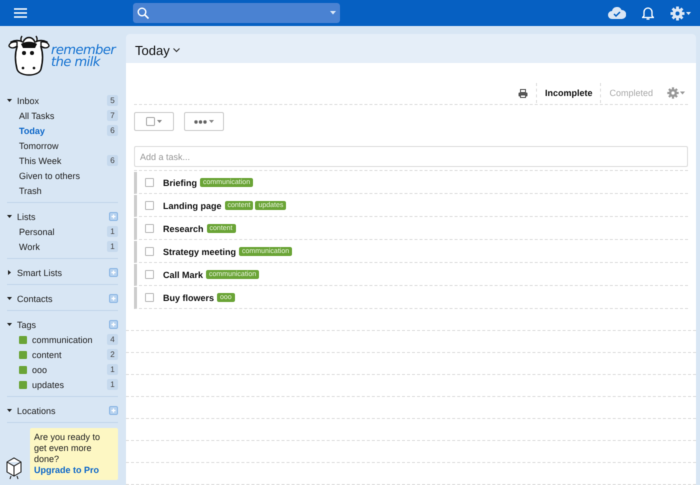  Describe the element at coordinates (9, 272) in the screenshot. I see `expand-arrow-icon` at that location.